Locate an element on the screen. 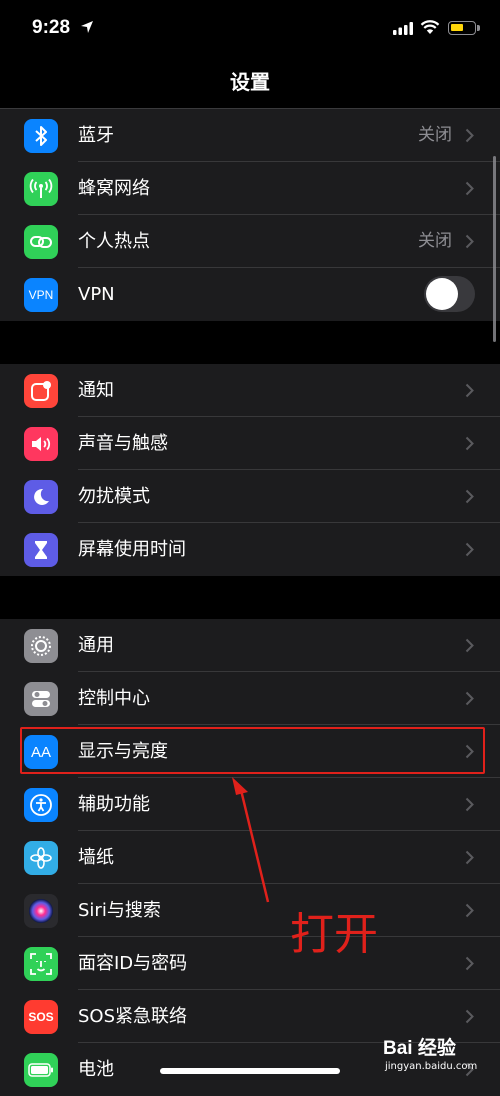 This screenshot has width=500, height=1096. settings-row-label: 勿扰模式 is located at coordinates (114, 496).